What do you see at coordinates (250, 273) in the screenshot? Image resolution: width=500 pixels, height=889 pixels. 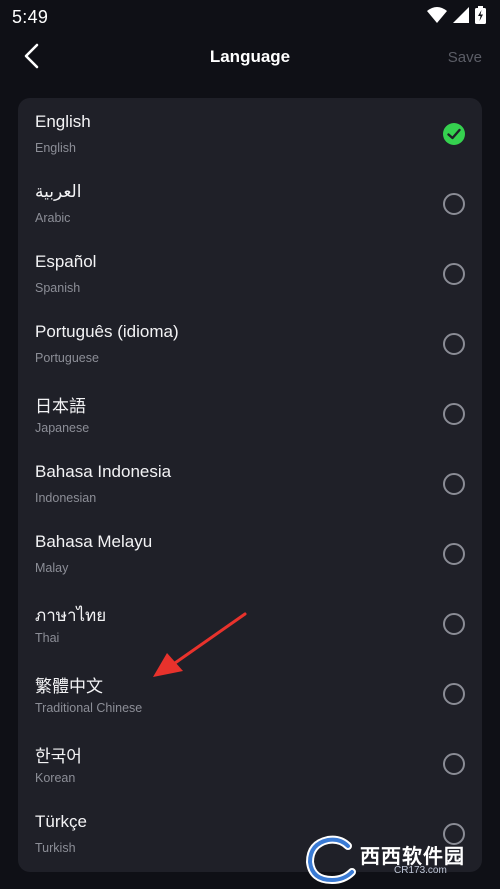 I see `language-option-spanish: Español Spanish` at bounding box center [250, 273].